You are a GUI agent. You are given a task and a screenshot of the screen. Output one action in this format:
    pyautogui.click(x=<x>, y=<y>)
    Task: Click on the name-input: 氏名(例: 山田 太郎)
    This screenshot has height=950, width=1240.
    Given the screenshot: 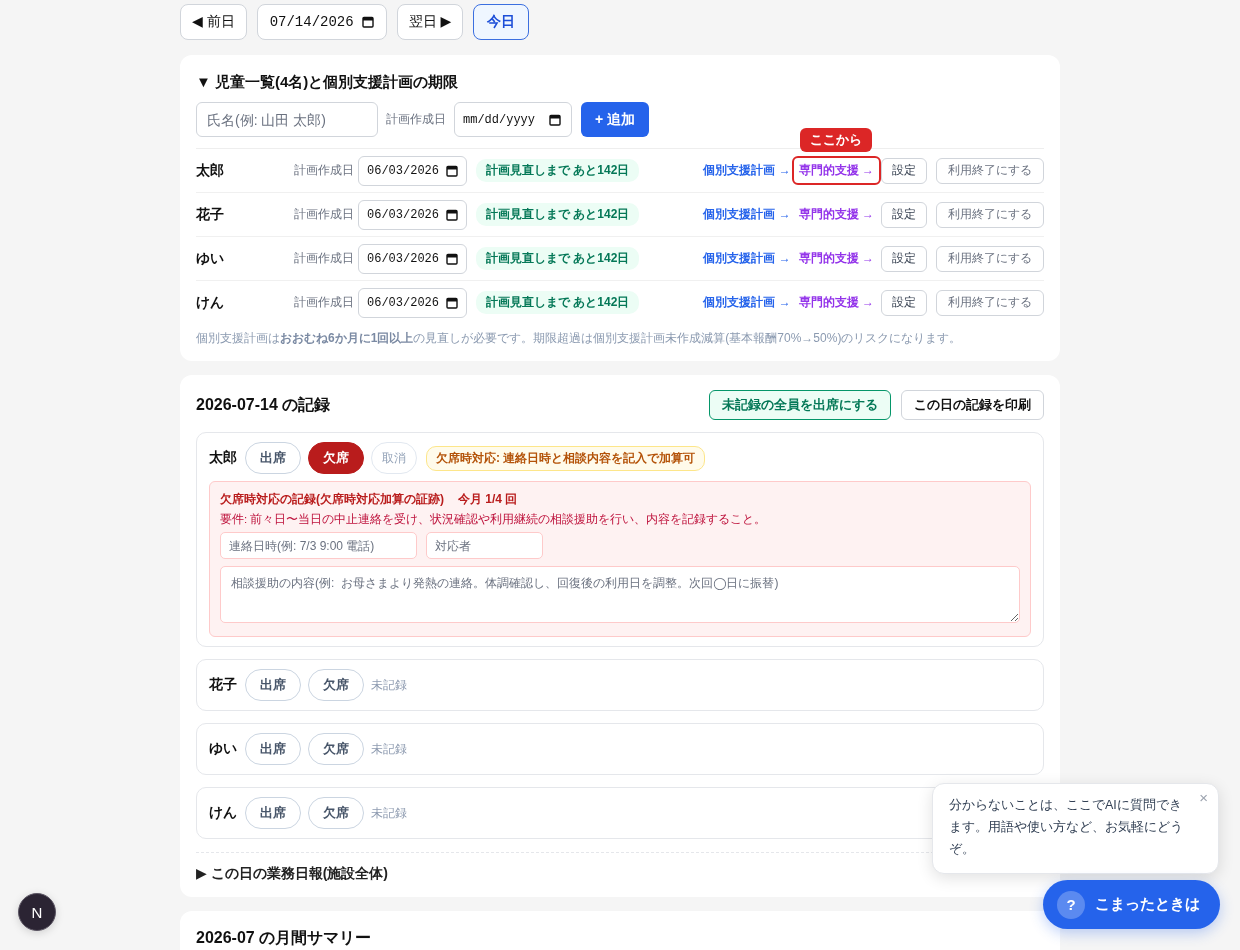 What is the action you would take?
    pyautogui.click(x=287, y=119)
    